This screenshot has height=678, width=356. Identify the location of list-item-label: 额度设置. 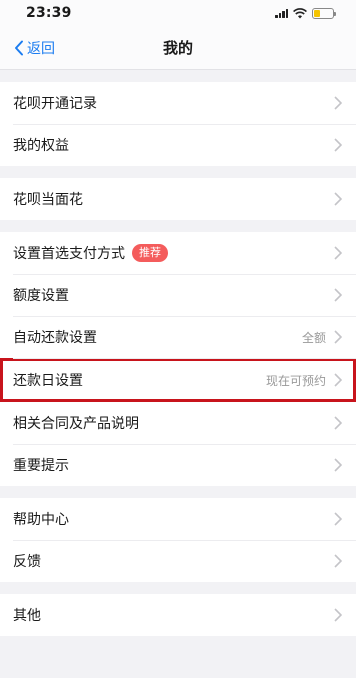
(41, 296).